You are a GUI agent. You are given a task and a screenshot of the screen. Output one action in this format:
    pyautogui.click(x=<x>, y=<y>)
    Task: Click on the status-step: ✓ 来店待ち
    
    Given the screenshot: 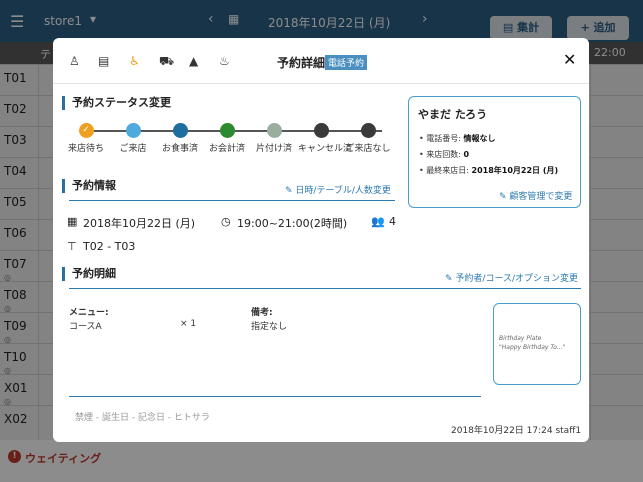 What is the action you would take?
    pyautogui.click(x=86, y=138)
    